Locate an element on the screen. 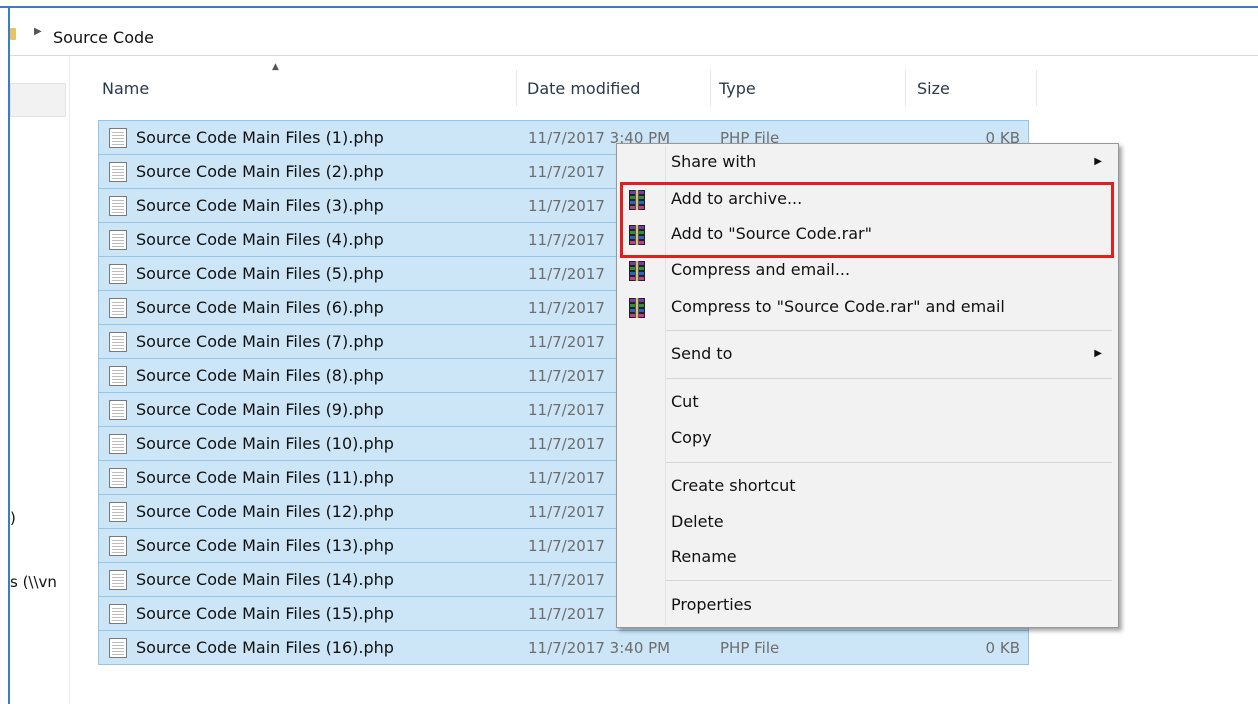 This screenshot has width=1258, height=704. file-name: Source Code Main Files (11).php is located at coordinates (265, 477).